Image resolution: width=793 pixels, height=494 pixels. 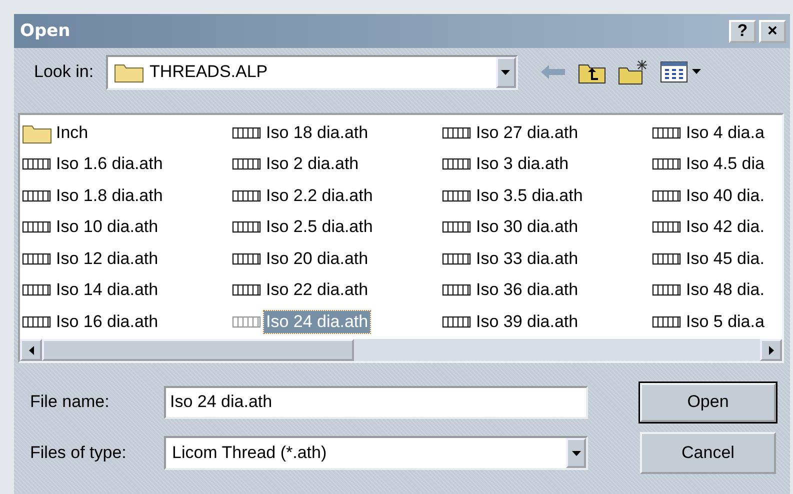 I want to click on file-item: Iso 39 dia.ath, so click(x=527, y=321).